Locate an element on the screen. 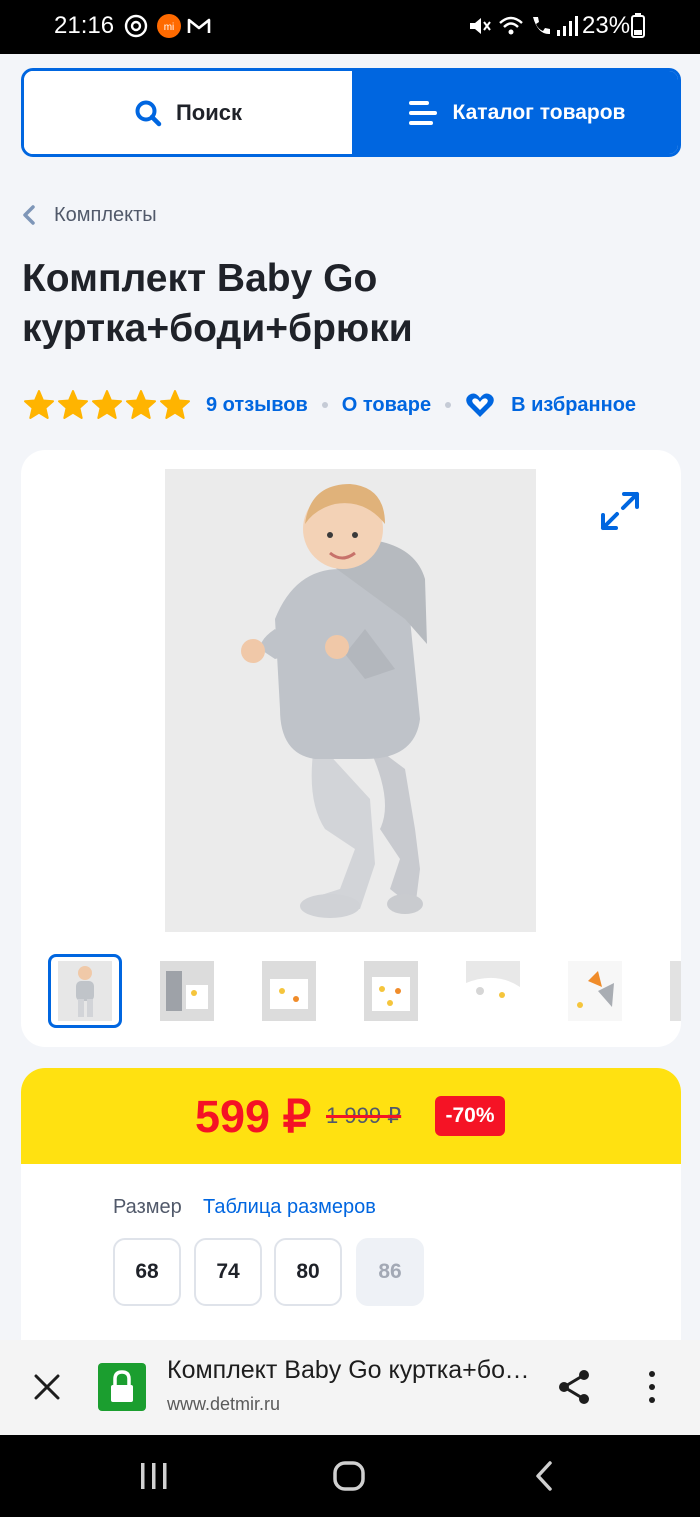  size-option: 86 is located at coordinates (390, 1272).